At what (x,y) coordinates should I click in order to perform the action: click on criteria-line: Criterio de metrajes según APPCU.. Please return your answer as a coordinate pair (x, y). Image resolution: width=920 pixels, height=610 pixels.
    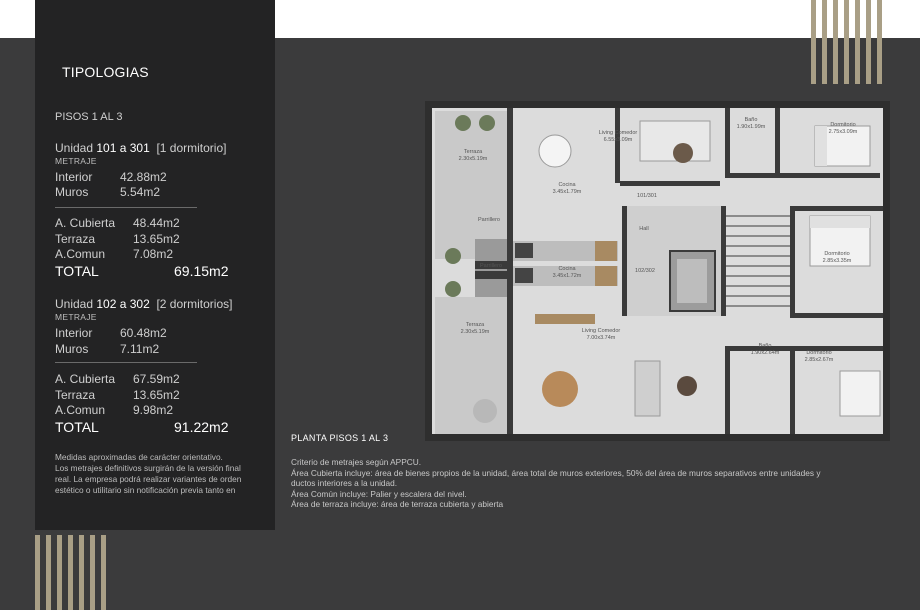
    Looking at the image, I should click on (356, 462).